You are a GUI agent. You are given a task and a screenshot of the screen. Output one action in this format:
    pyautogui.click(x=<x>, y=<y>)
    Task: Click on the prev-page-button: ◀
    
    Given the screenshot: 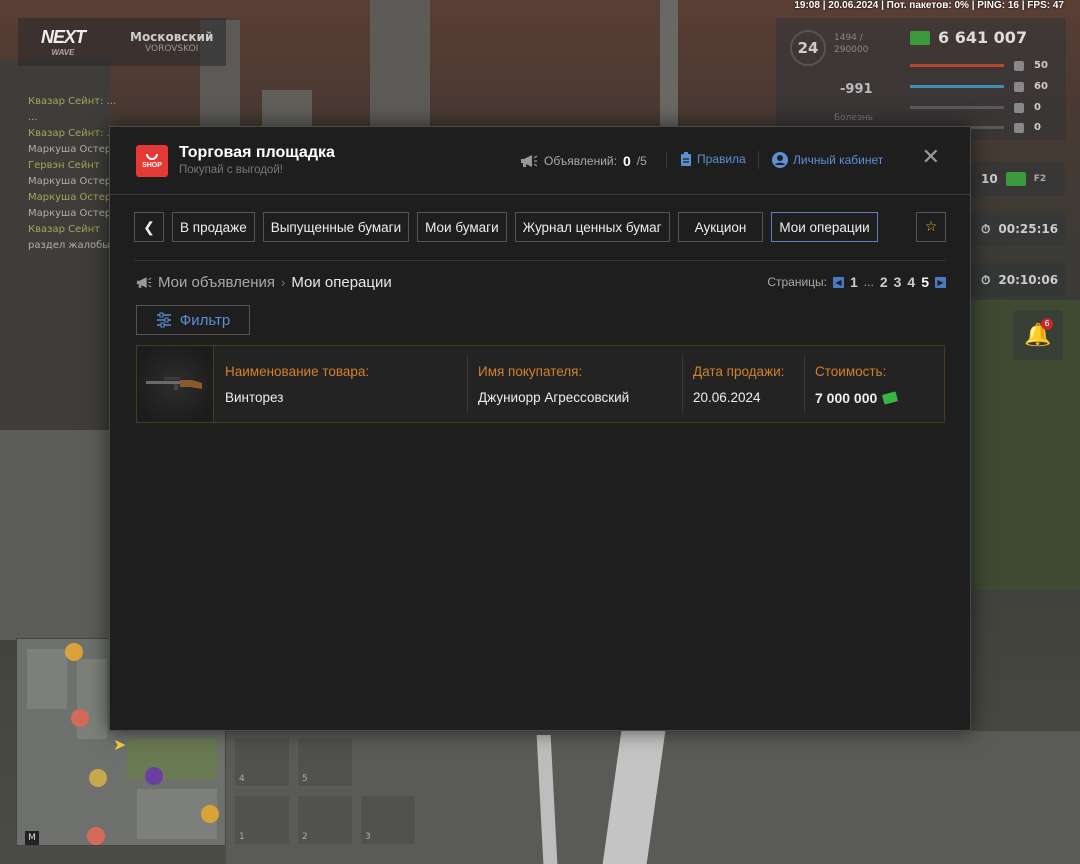 What is the action you would take?
    pyautogui.click(x=838, y=282)
    